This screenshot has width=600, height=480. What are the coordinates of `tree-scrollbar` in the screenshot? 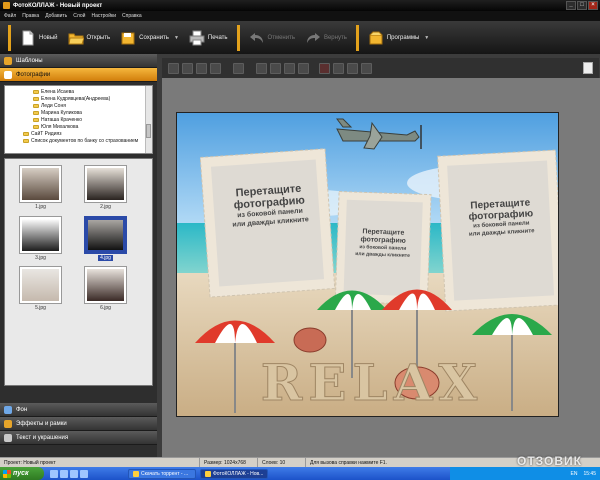 It's located at (148, 119).